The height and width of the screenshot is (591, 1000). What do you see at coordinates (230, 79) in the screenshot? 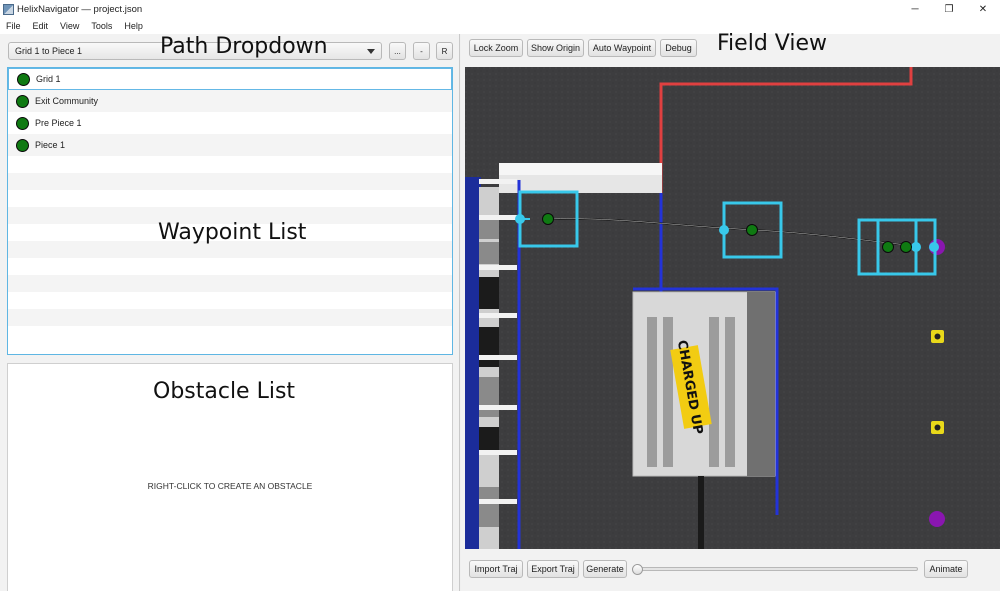
I see `waypoint-item: Grid 1` at bounding box center [230, 79].